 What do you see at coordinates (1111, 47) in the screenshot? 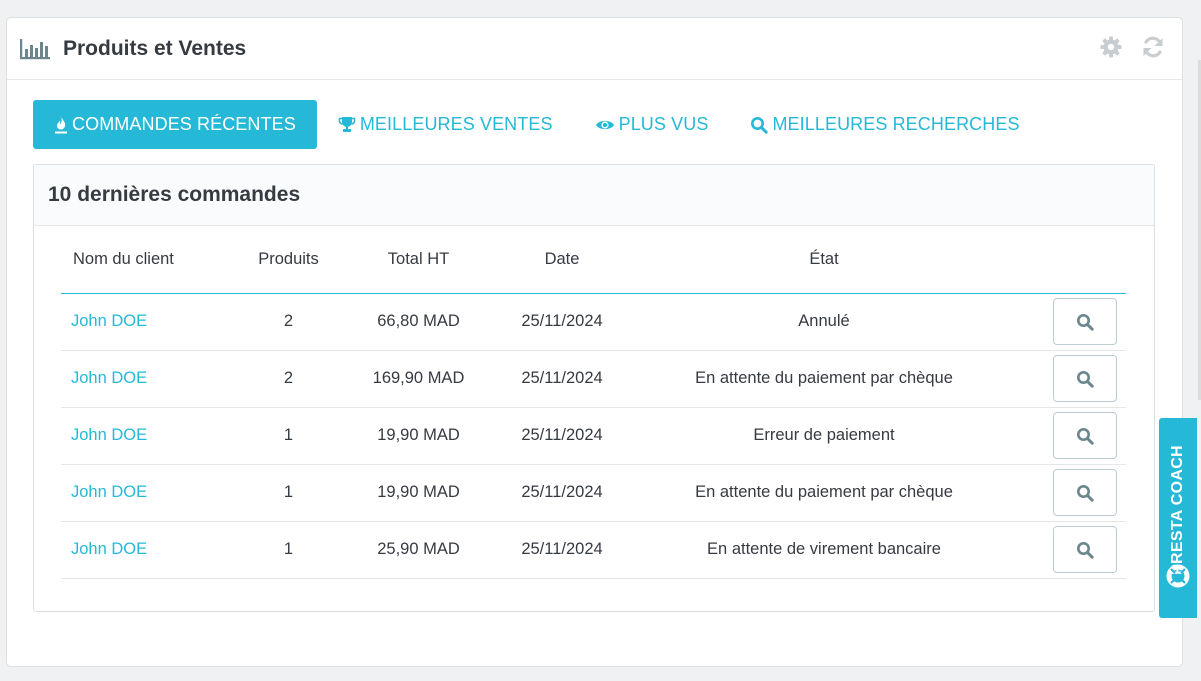
I see `gear-icon` at bounding box center [1111, 47].